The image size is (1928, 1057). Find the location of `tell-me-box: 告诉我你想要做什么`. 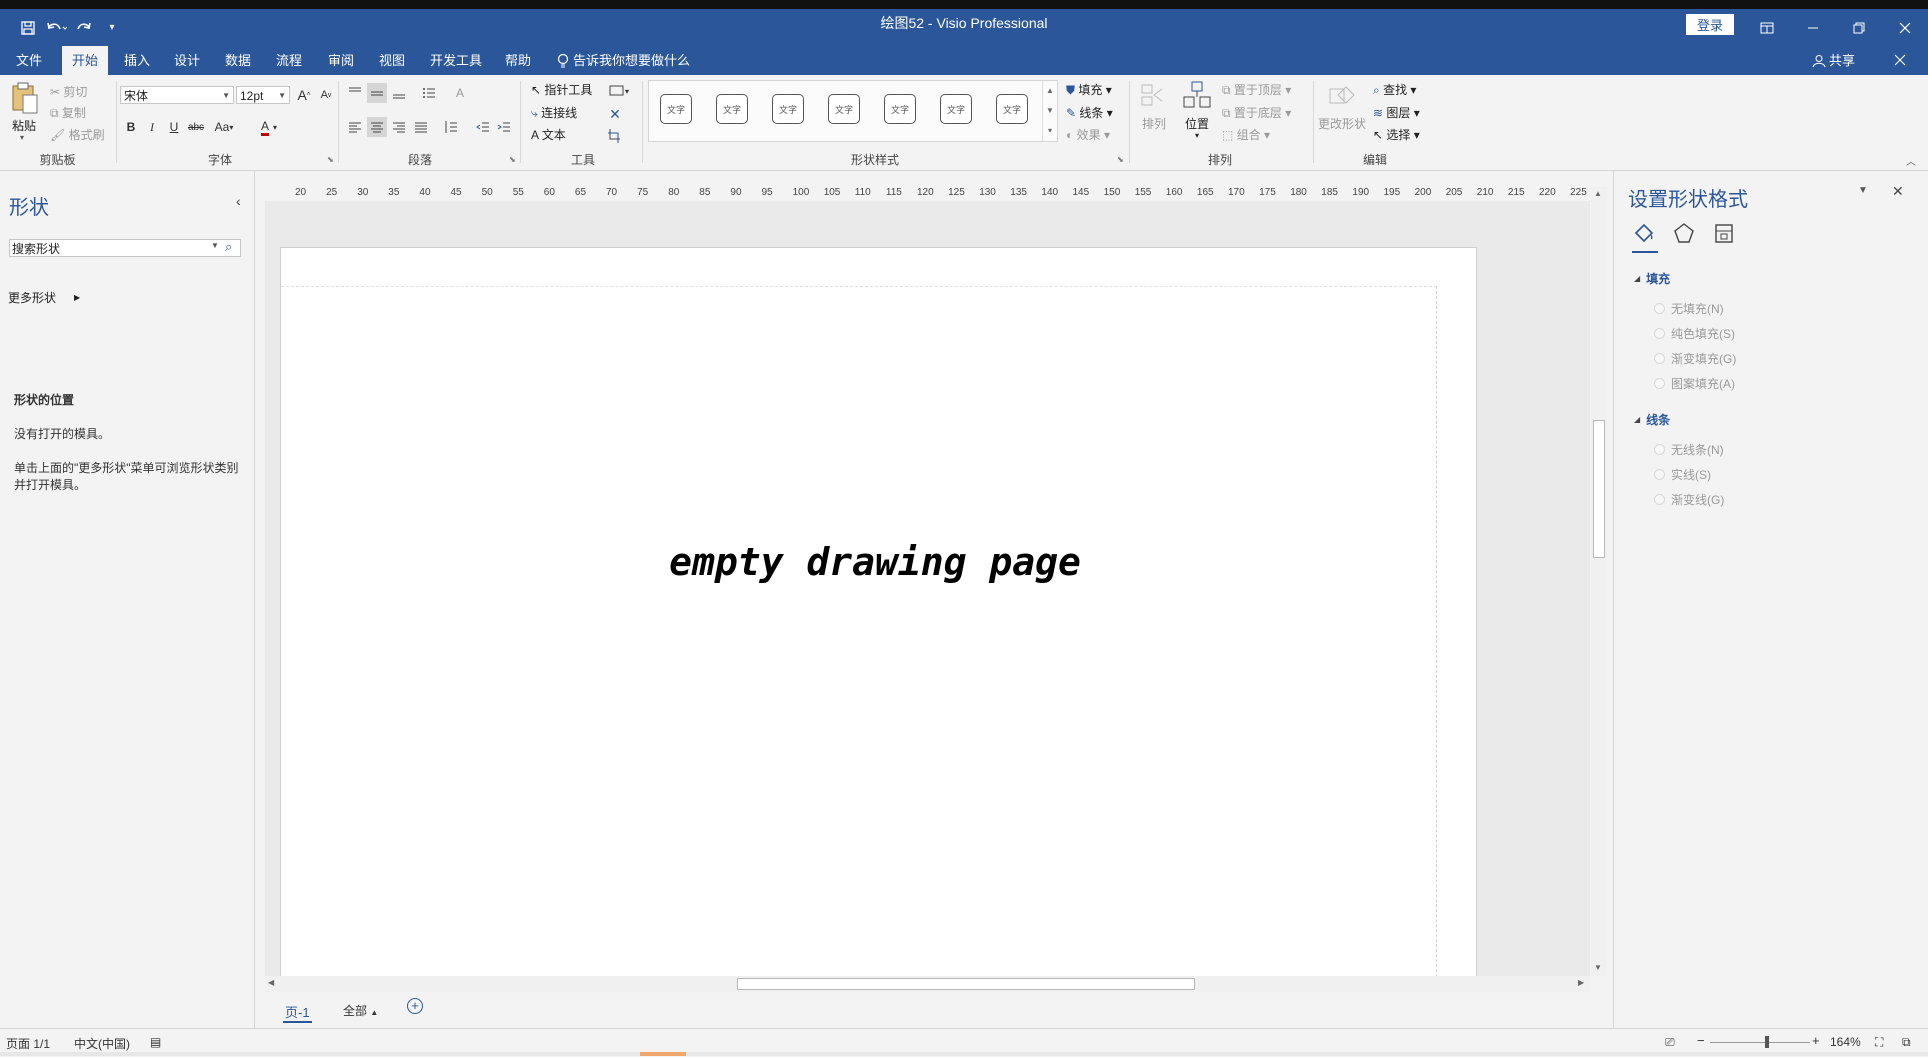

tell-me-box: 告诉我你想要做什么 is located at coordinates (626, 60).